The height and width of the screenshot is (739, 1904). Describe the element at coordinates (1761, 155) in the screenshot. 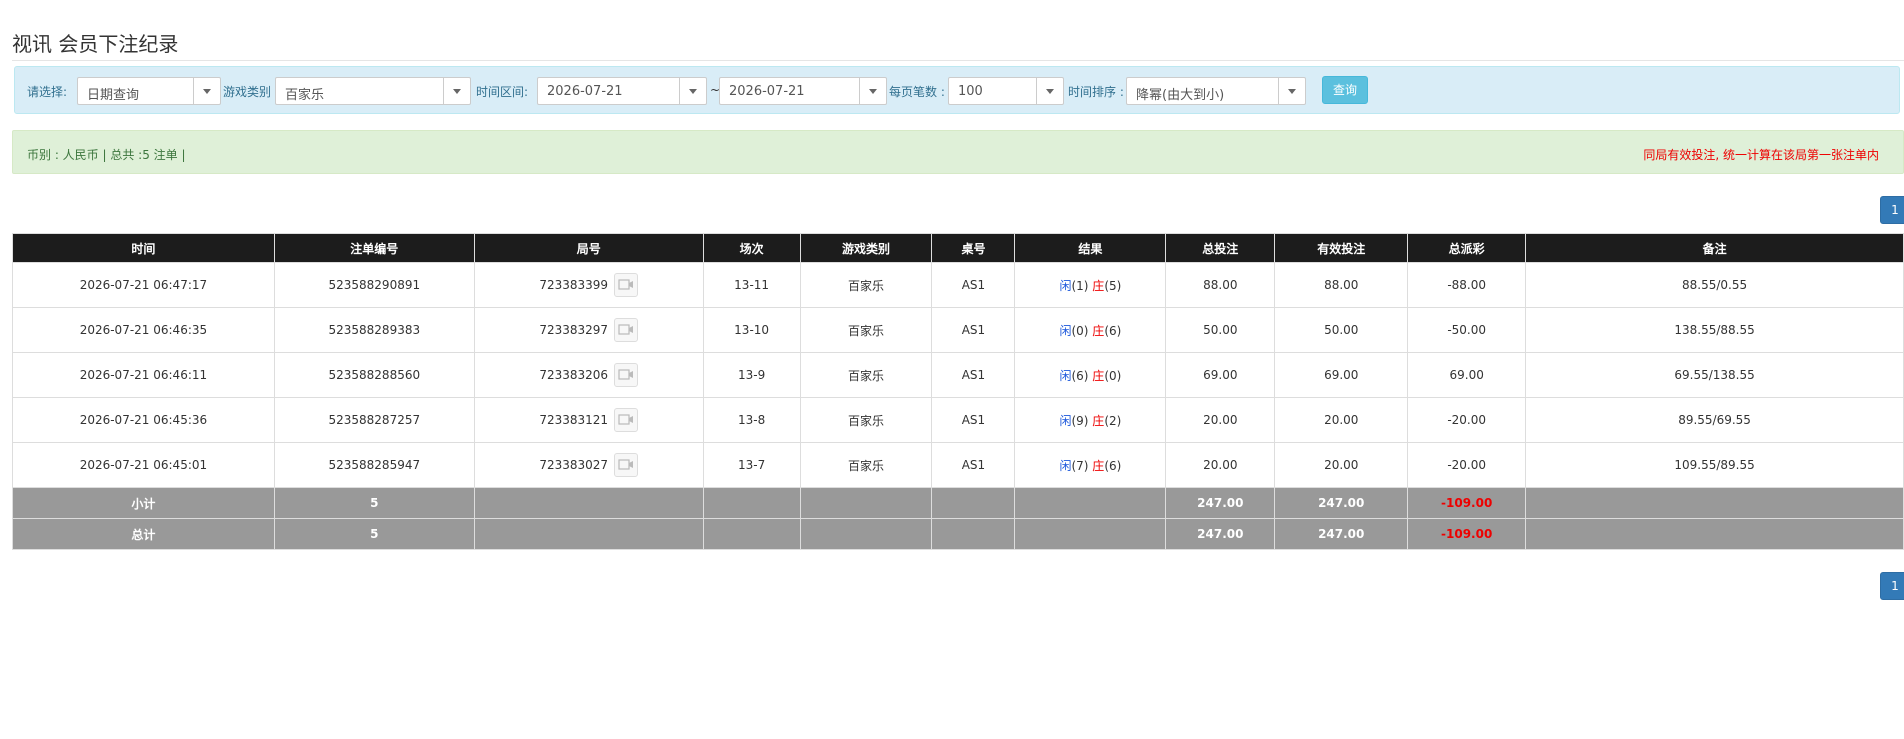

I see `summary-notice: 同局有效投注, 统一计算在该局第一张注单内` at that location.